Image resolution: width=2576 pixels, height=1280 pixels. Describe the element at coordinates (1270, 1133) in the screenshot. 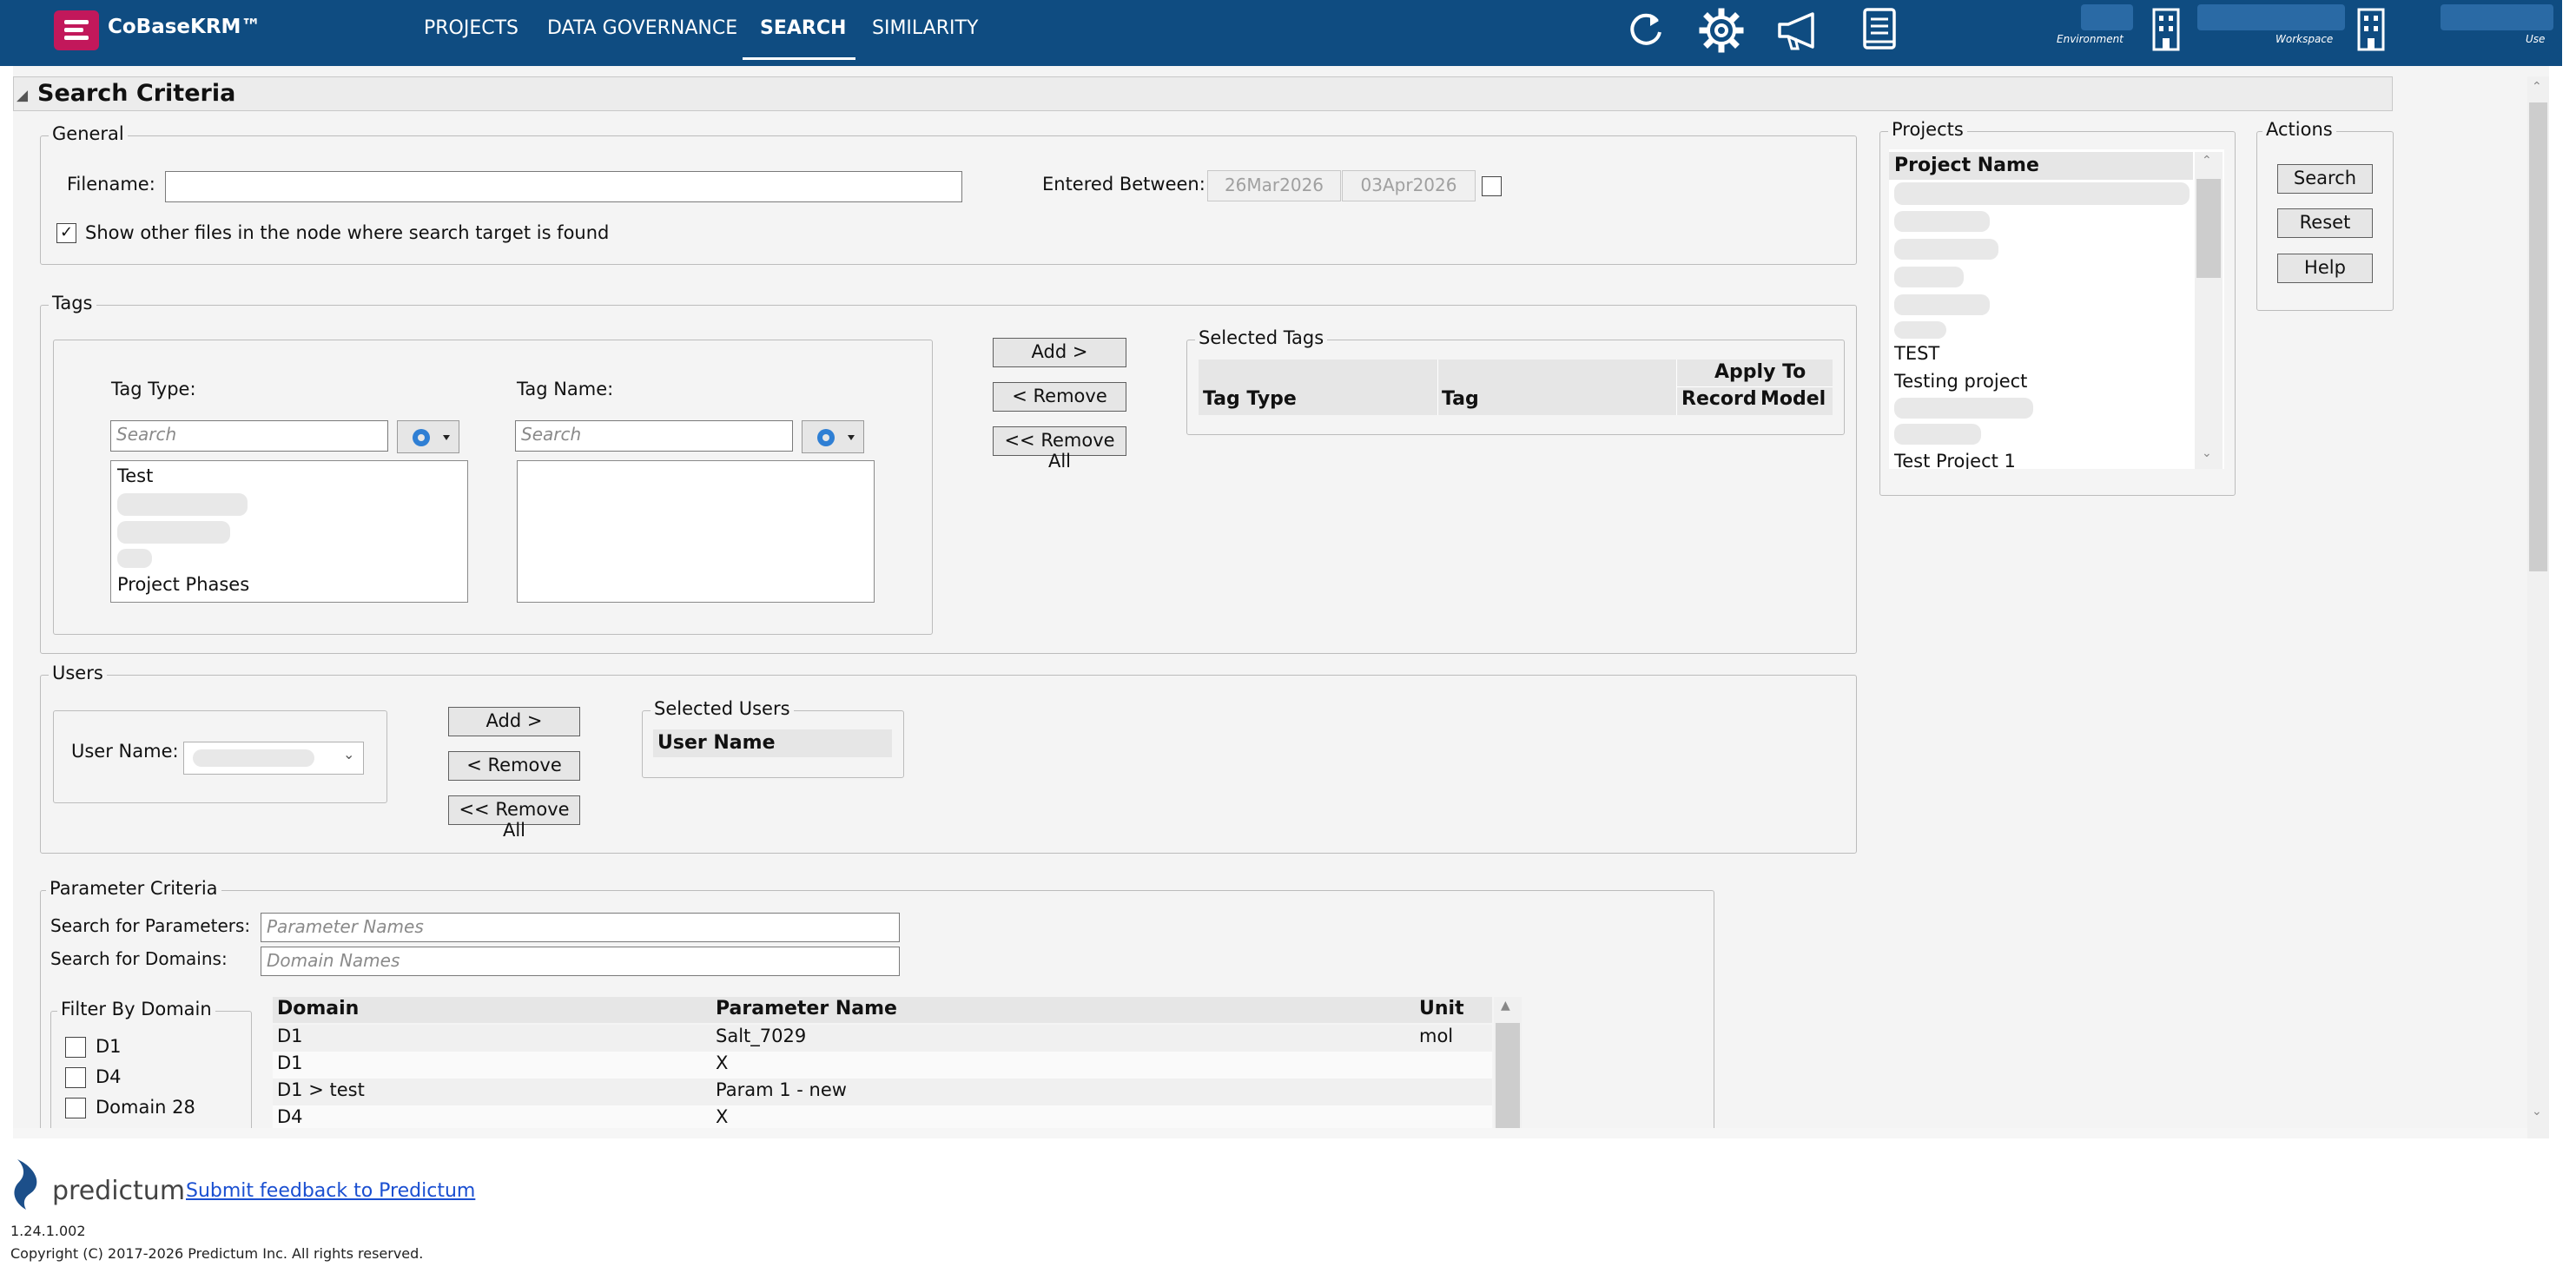

I see `page-horizontal-scrollbar` at that location.